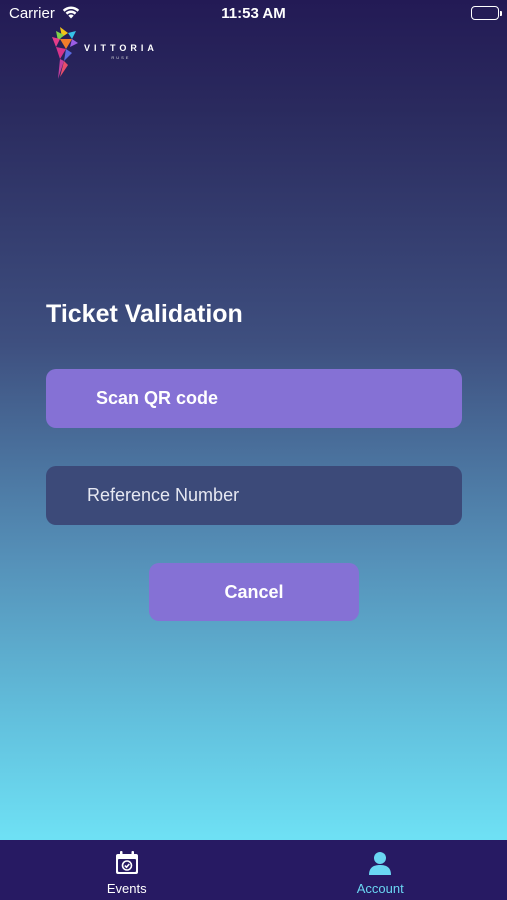 The image size is (507, 900). What do you see at coordinates (121, 47) in the screenshot?
I see `logo-title: VITTORIA` at bounding box center [121, 47].